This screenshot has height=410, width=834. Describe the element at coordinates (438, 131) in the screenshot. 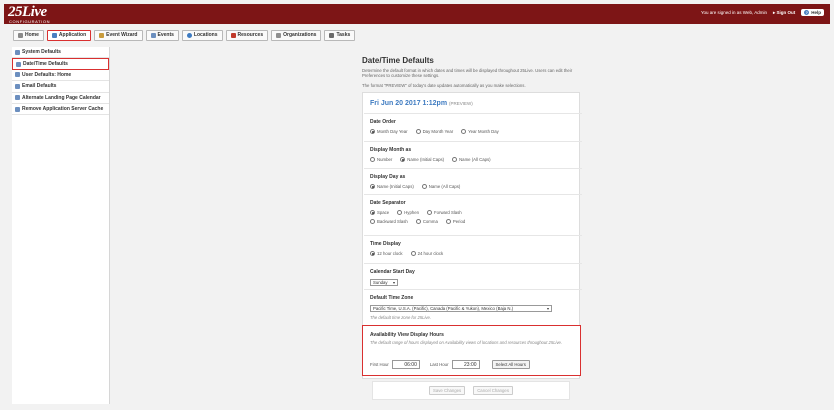

I see `radio-label: Day Month Year` at that location.